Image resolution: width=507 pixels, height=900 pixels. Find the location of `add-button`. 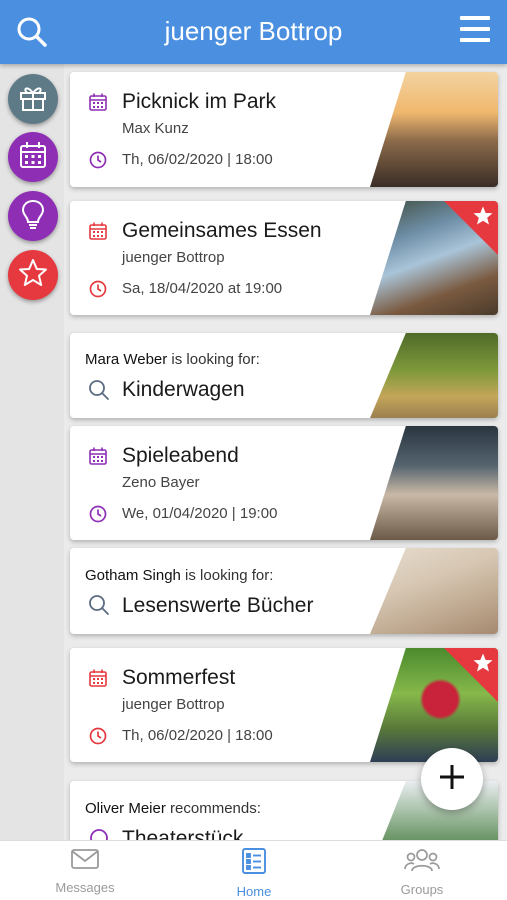

add-button is located at coordinates (452, 779).